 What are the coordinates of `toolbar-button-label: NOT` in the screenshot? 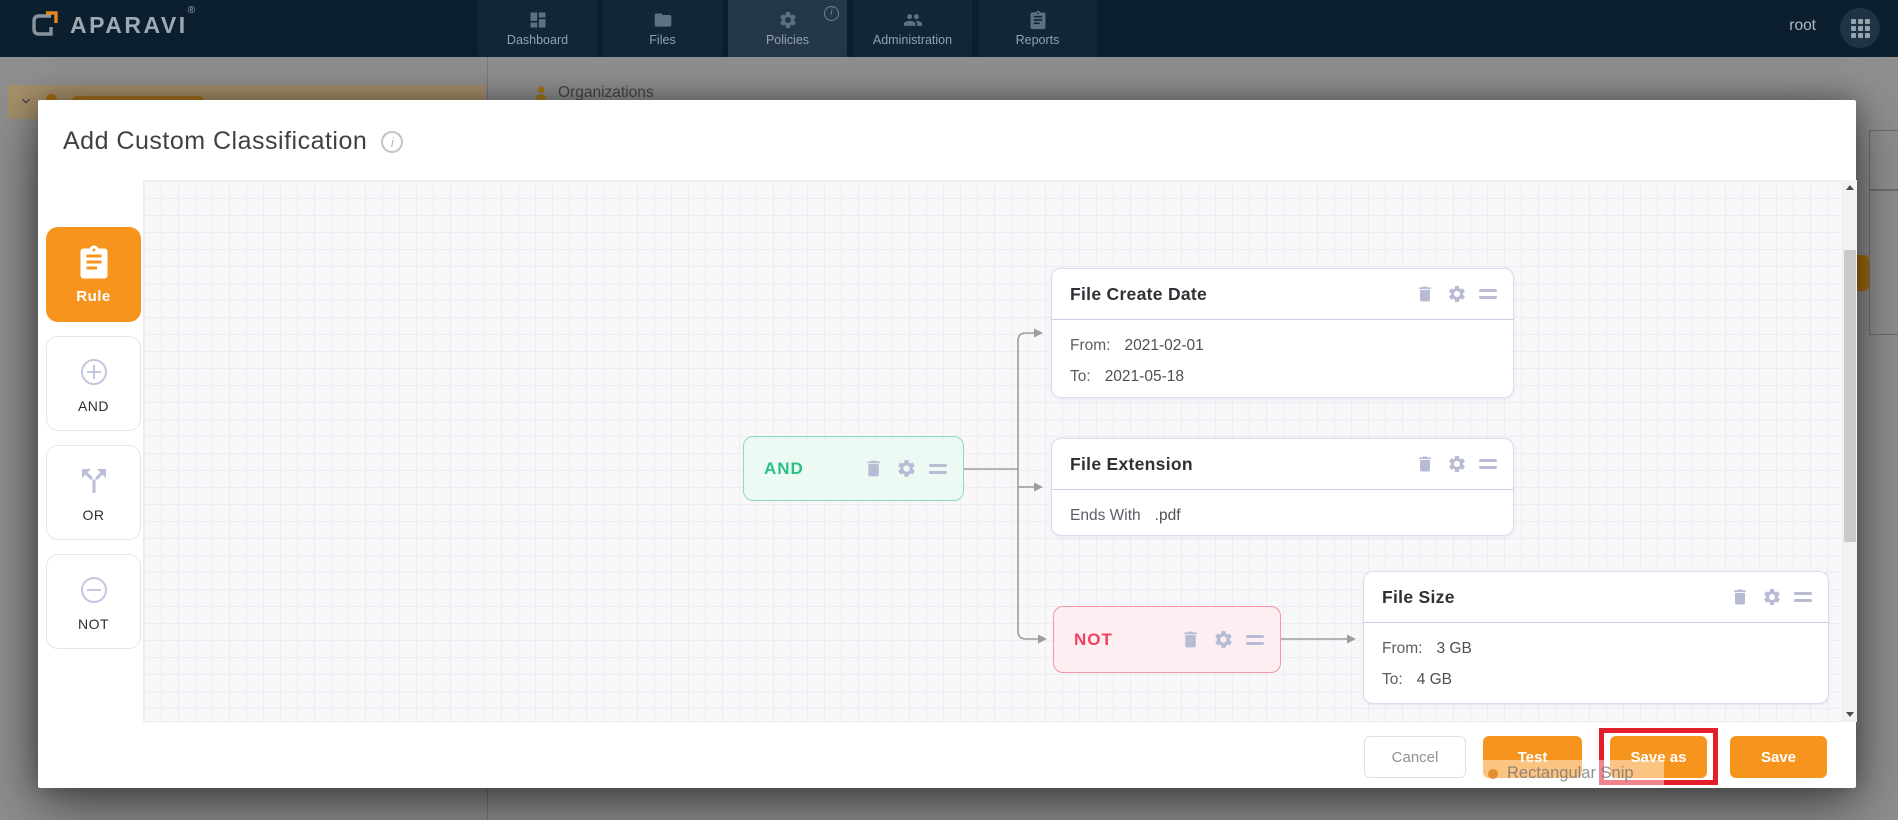 It's located at (93, 623).